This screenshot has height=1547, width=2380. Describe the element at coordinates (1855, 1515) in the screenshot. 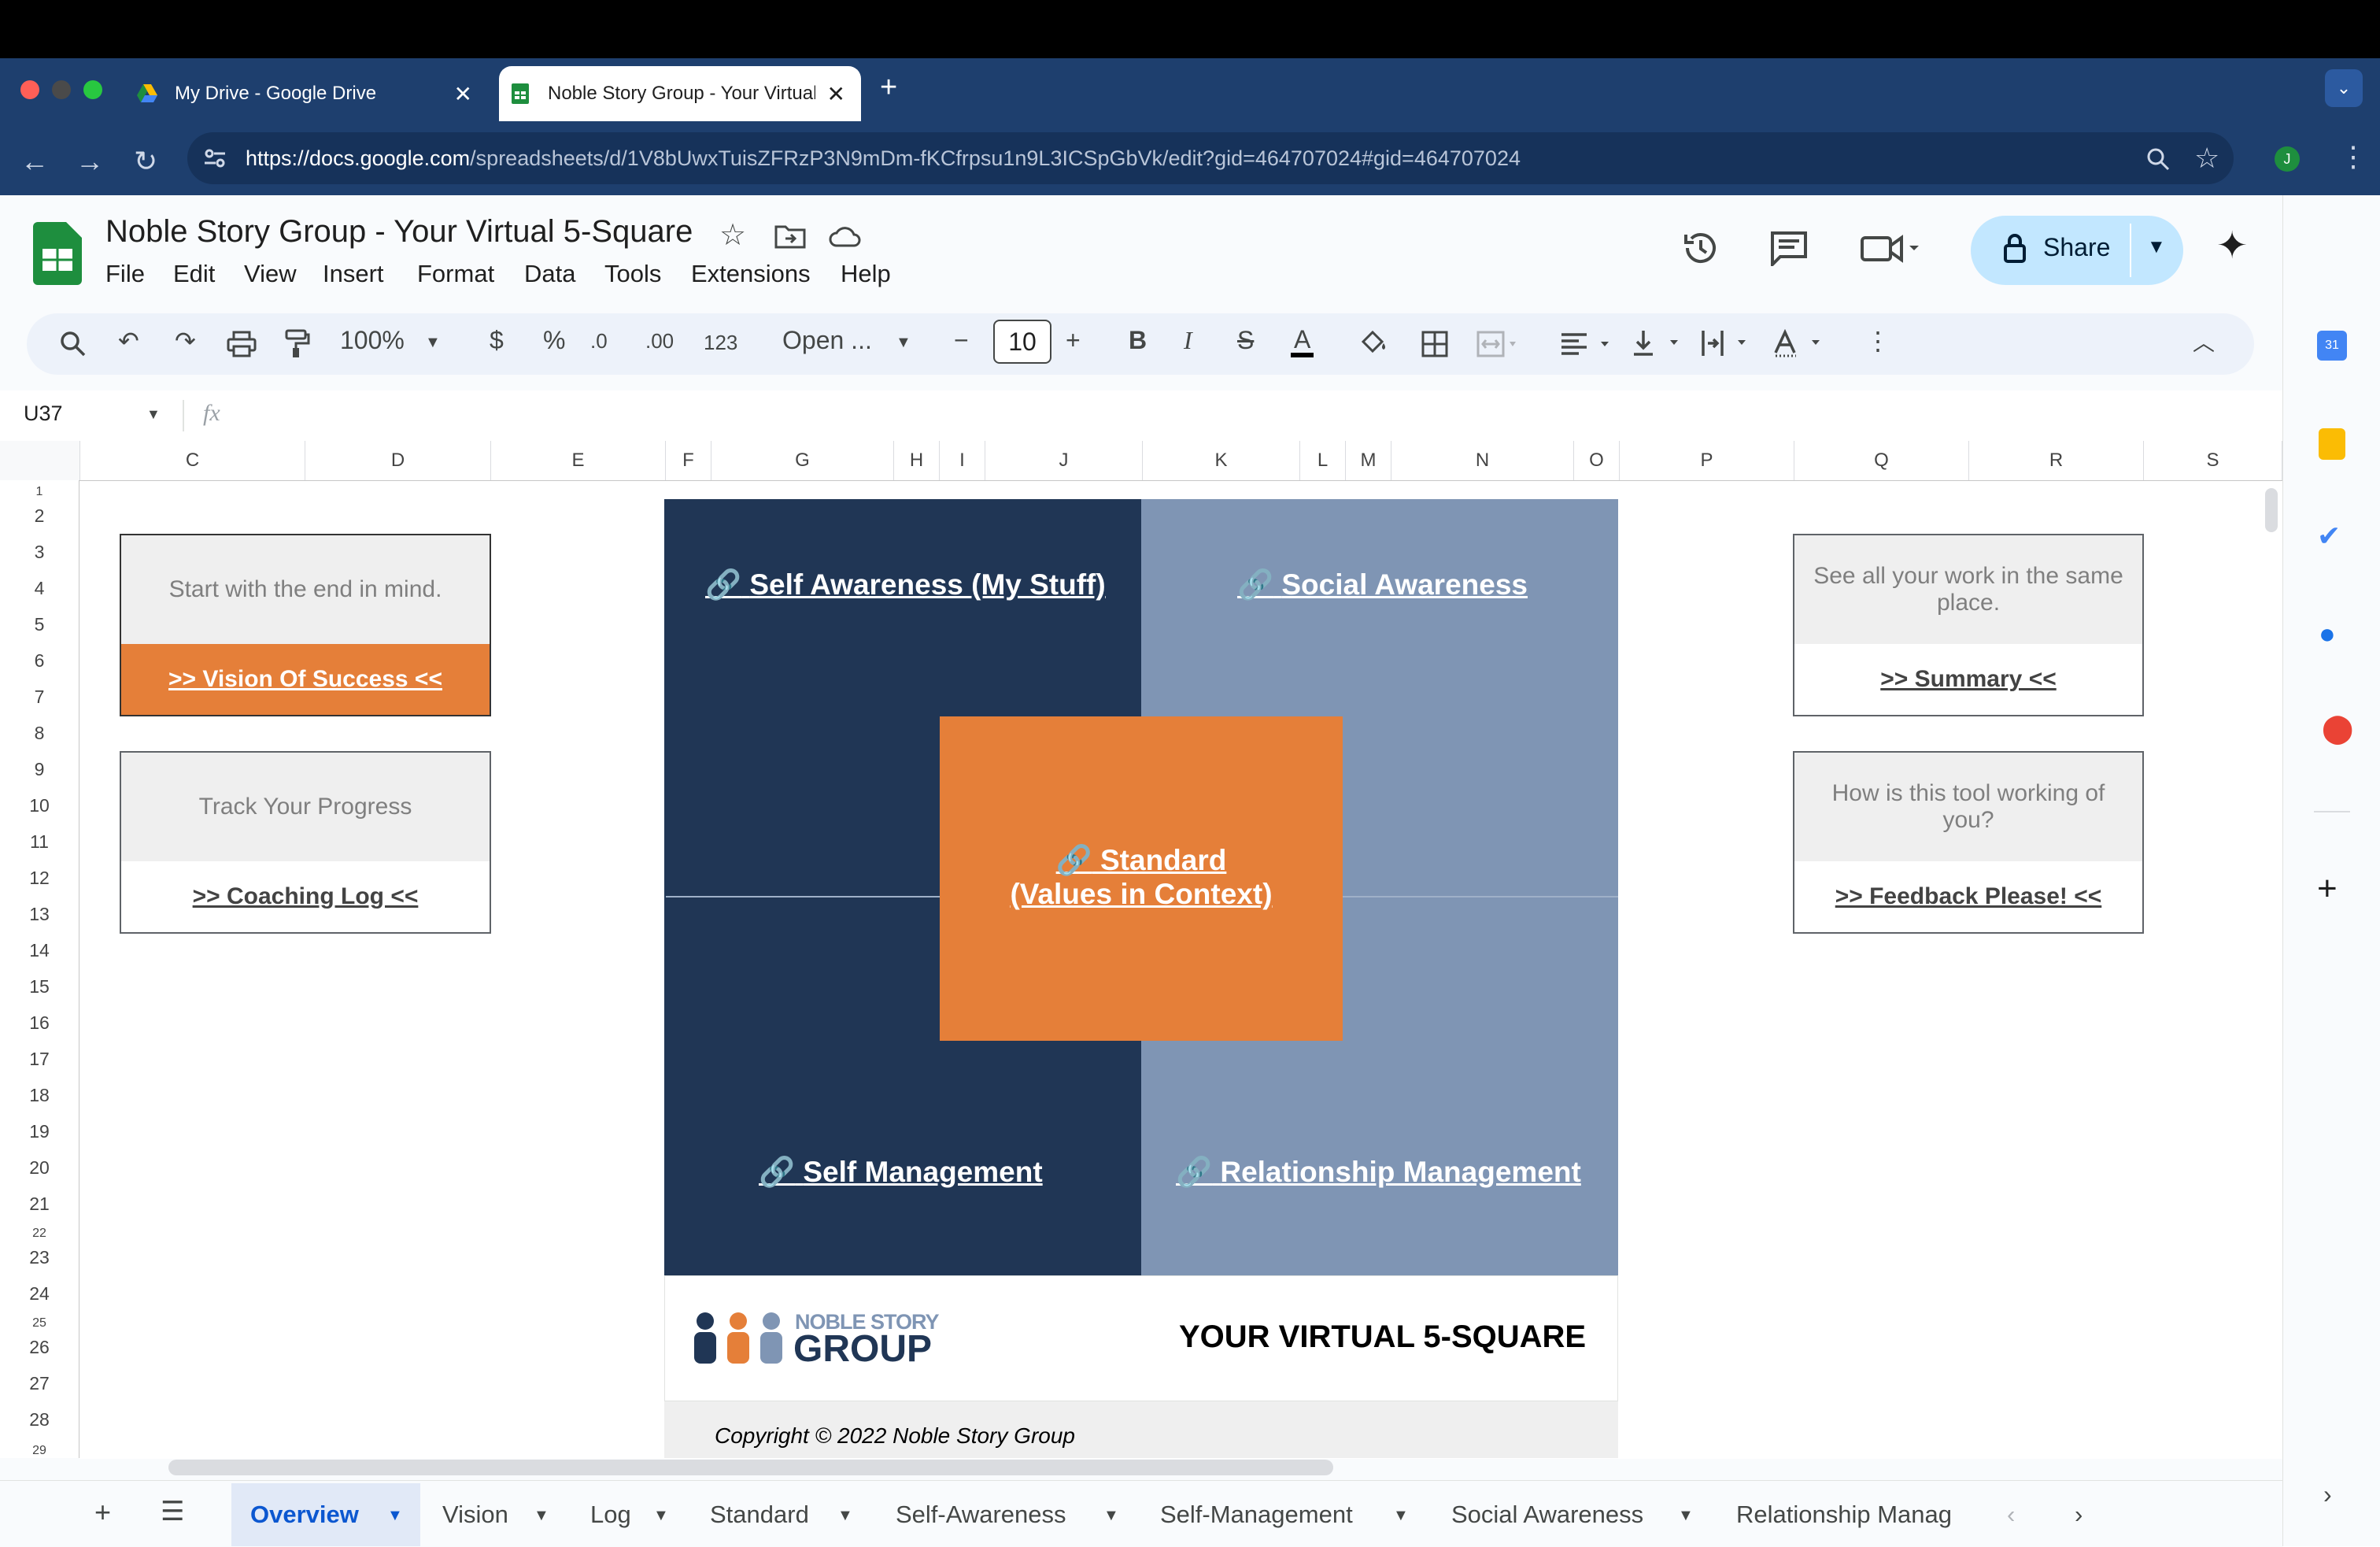

I see `sheet-tab-relationship-management: Relationship Manag` at that location.